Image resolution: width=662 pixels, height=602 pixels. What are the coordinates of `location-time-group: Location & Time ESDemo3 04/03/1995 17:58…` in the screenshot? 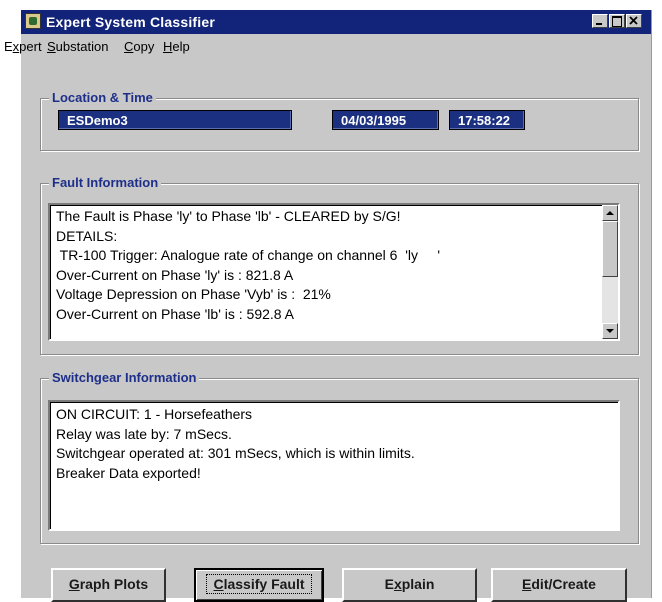 It's located at (339, 120).